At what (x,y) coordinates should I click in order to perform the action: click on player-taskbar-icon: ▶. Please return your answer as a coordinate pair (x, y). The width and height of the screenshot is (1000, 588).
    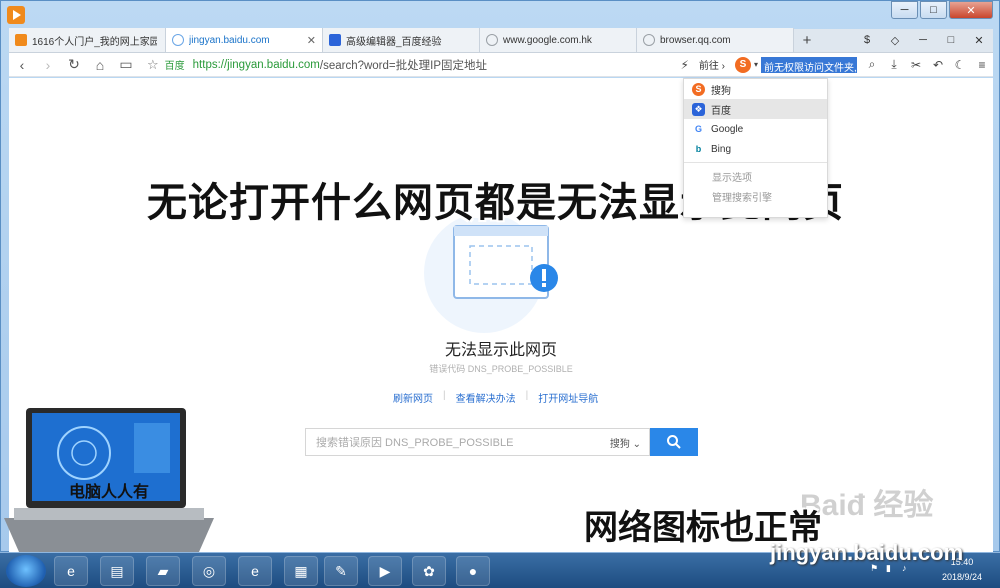
    Looking at the image, I should click on (385, 571).